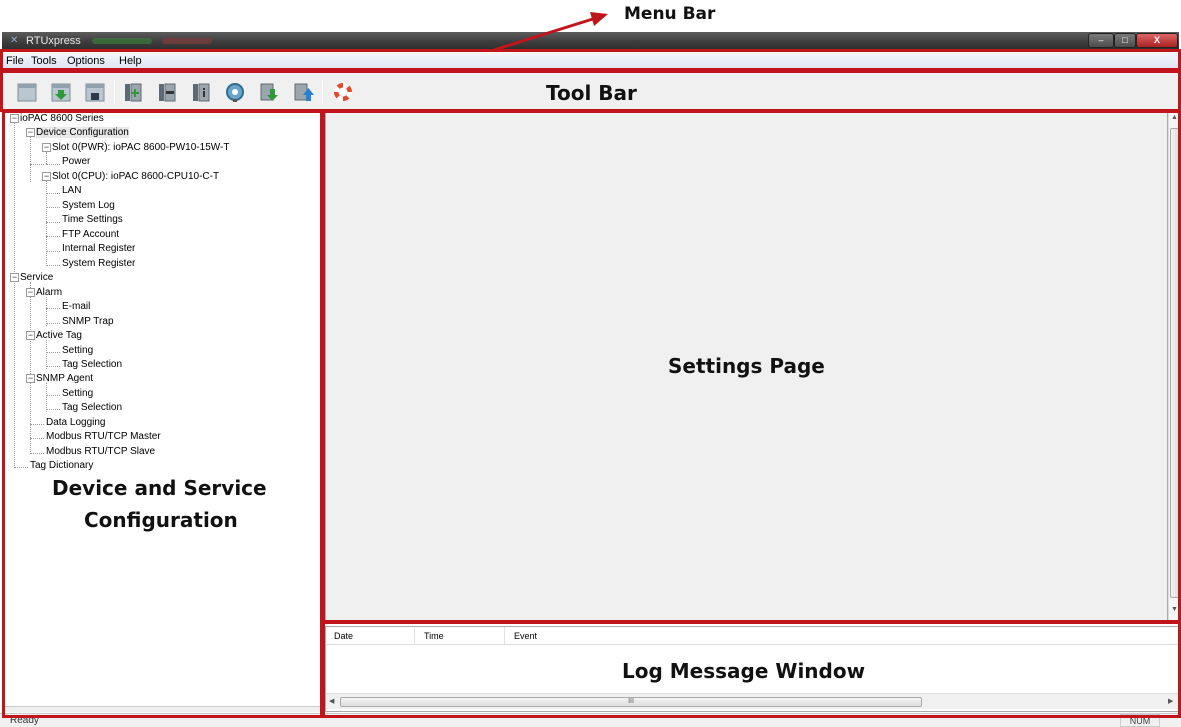  What do you see at coordinates (140, 147) in the screenshot?
I see `tree-item-slot-pwr: Slot 0(PWR): ioPAC 8600-PW10-15W-T` at bounding box center [140, 147].